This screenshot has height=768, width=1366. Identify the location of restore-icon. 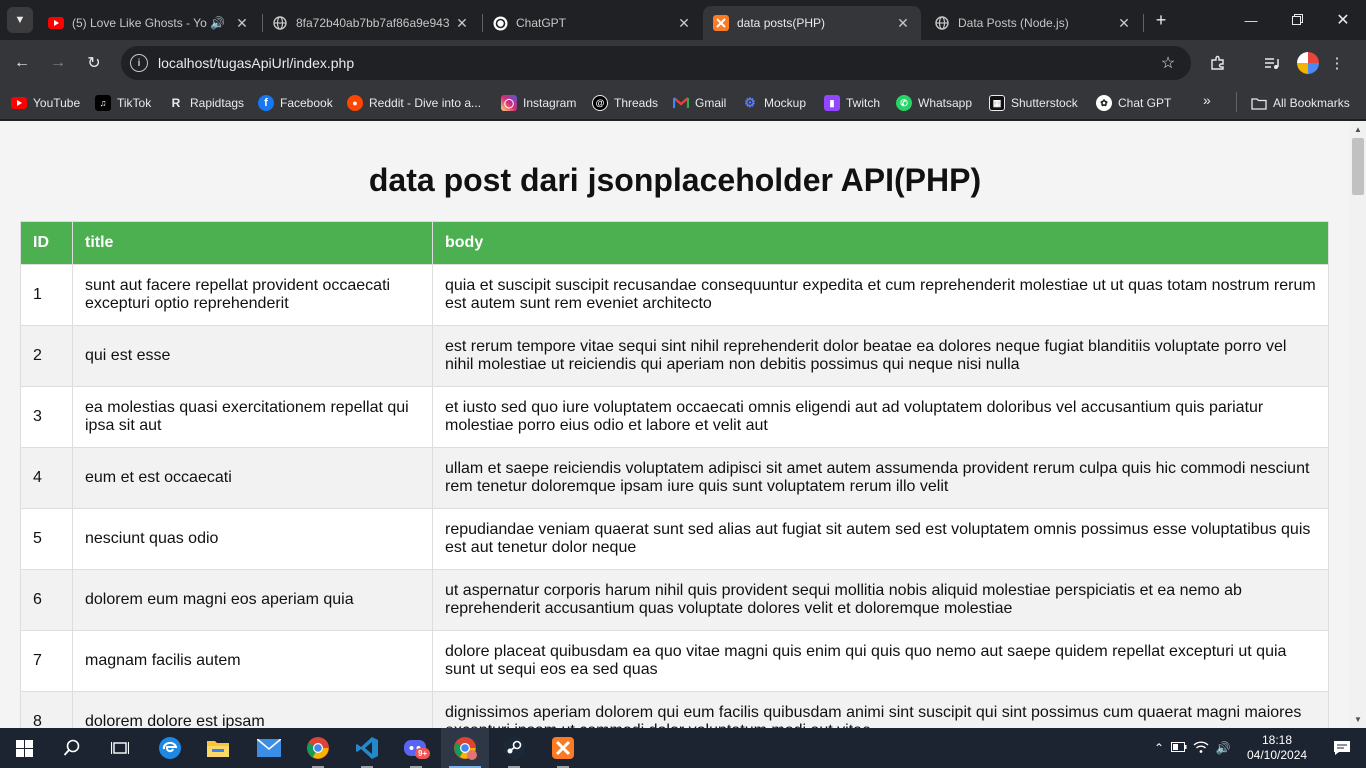
(1297, 20).